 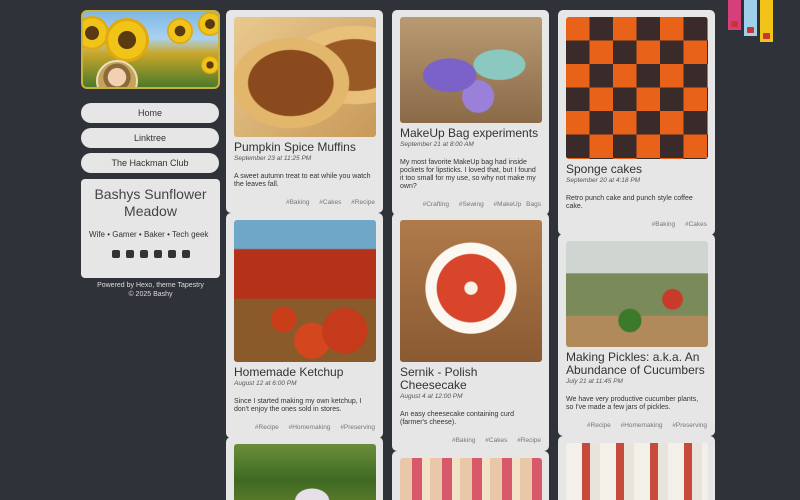 I want to click on post-title: Sponge cakes, so click(x=636, y=169).